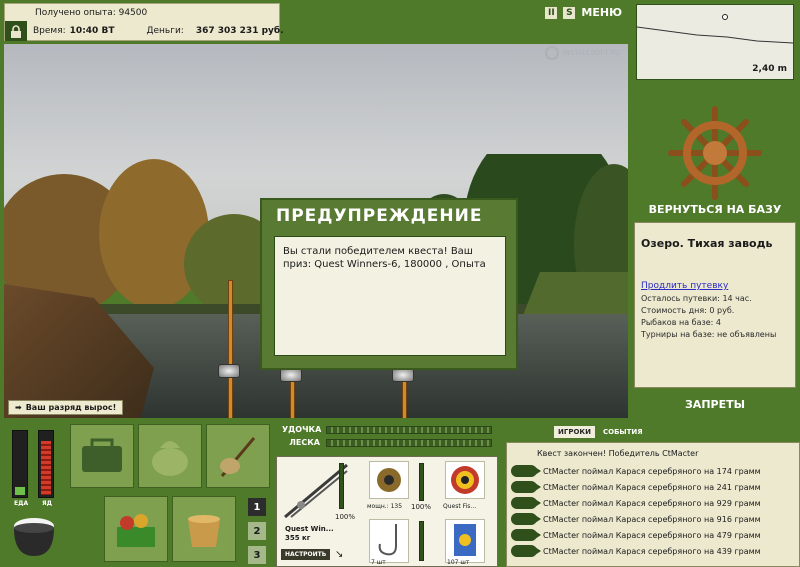 The height and width of the screenshot is (567, 800). I want to click on tournaments-status: Турниры на базе: не объявлены, so click(709, 334).